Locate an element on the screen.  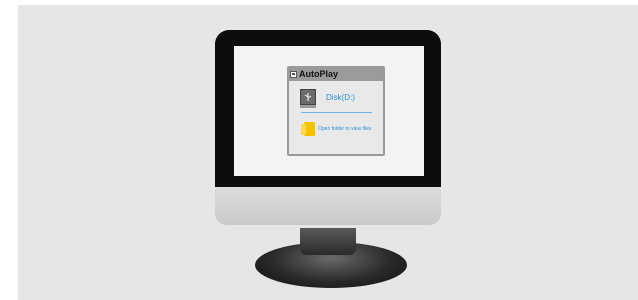
open-folder-option: Open folder to view files is located at coordinates (344, 129).